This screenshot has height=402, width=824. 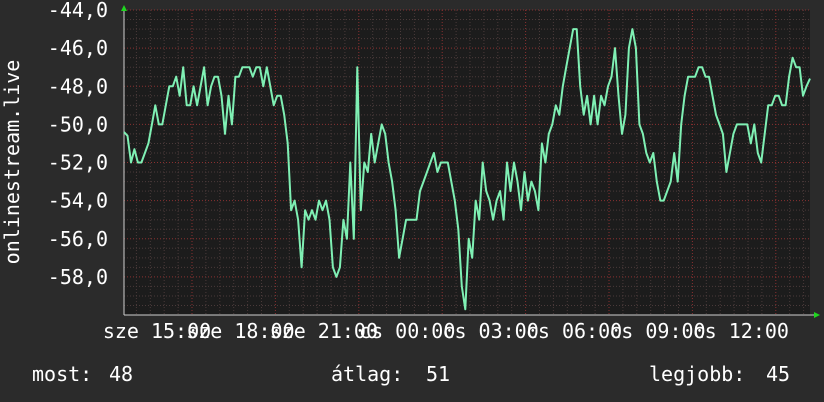 What do you see at coordinates (817, 315) in the screenshot?
I see `x-axis-arrow-icon` at bounding box center [817, 315].